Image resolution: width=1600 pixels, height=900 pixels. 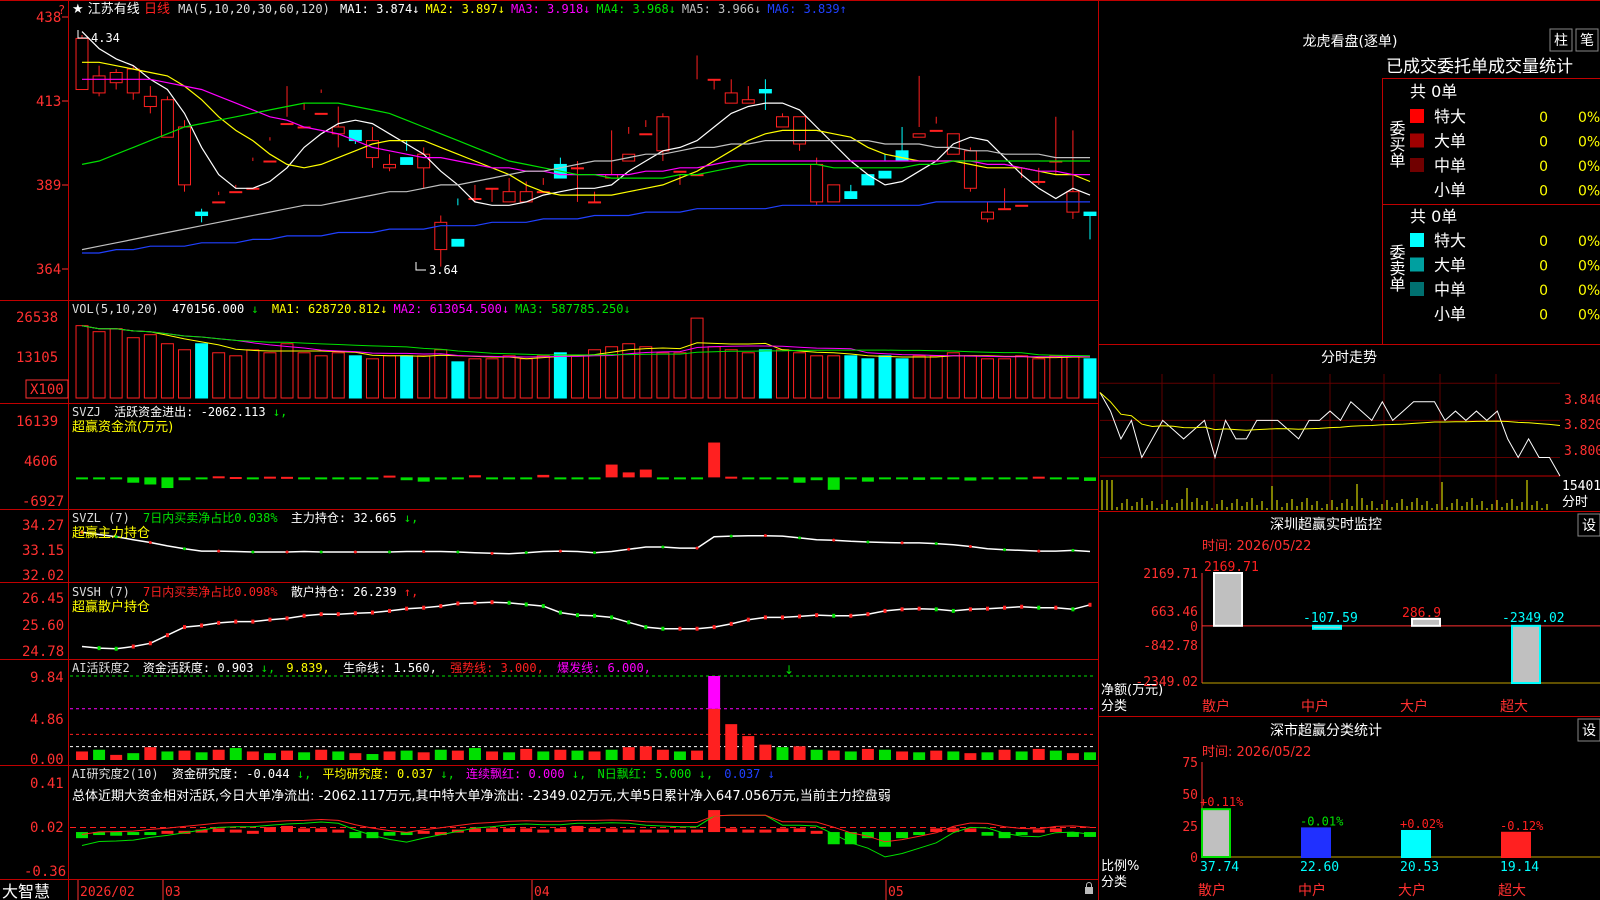 I want to click on svsh-label: SVSH (7), so click(x=101, y=592).